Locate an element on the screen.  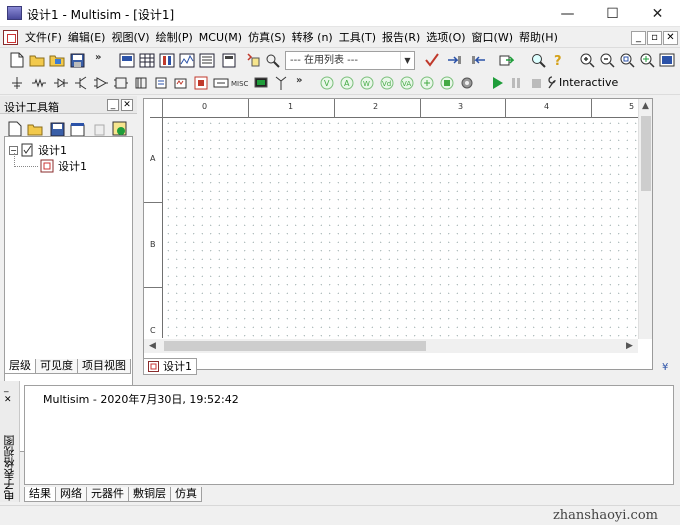
tree-child-node: 设计1 is located at coordinates (63, 166).